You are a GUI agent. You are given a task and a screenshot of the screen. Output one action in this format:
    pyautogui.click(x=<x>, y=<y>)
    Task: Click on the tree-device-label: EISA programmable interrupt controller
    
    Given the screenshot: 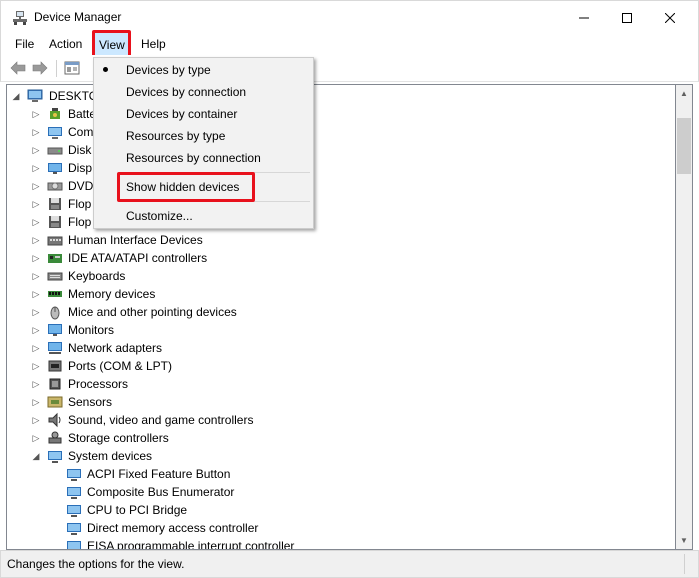 What is the action you would take?
    pyautogui.click(x=191, y=544)
    